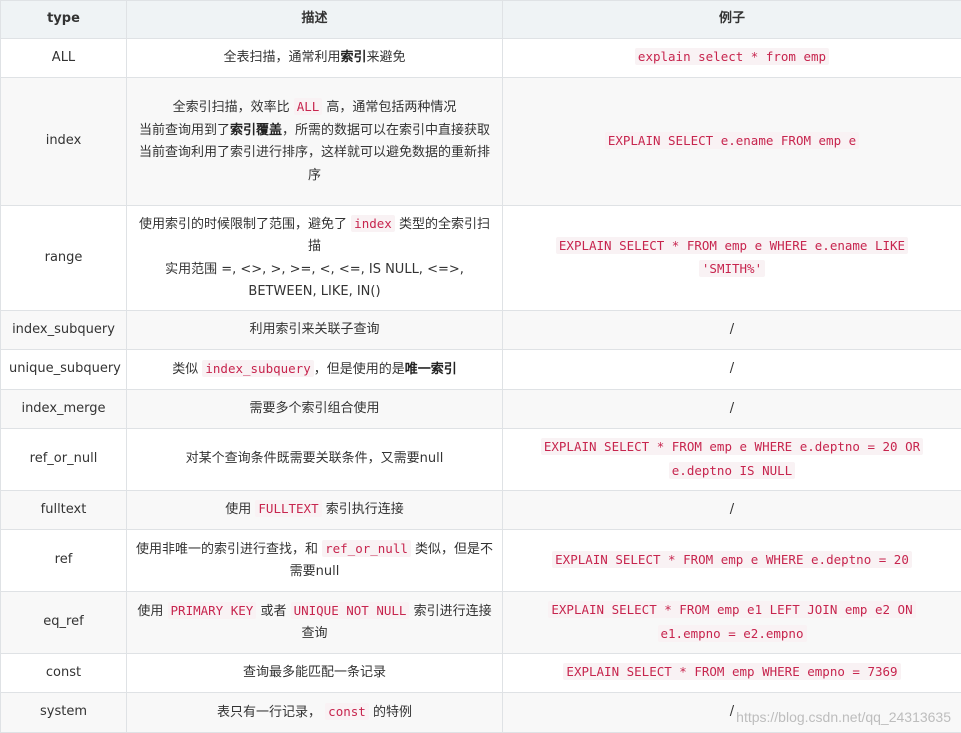 The height and width of the screenshot is (733, 961). I want to click on description-cell: 需要多个索引组合使用, so click(314, 409).